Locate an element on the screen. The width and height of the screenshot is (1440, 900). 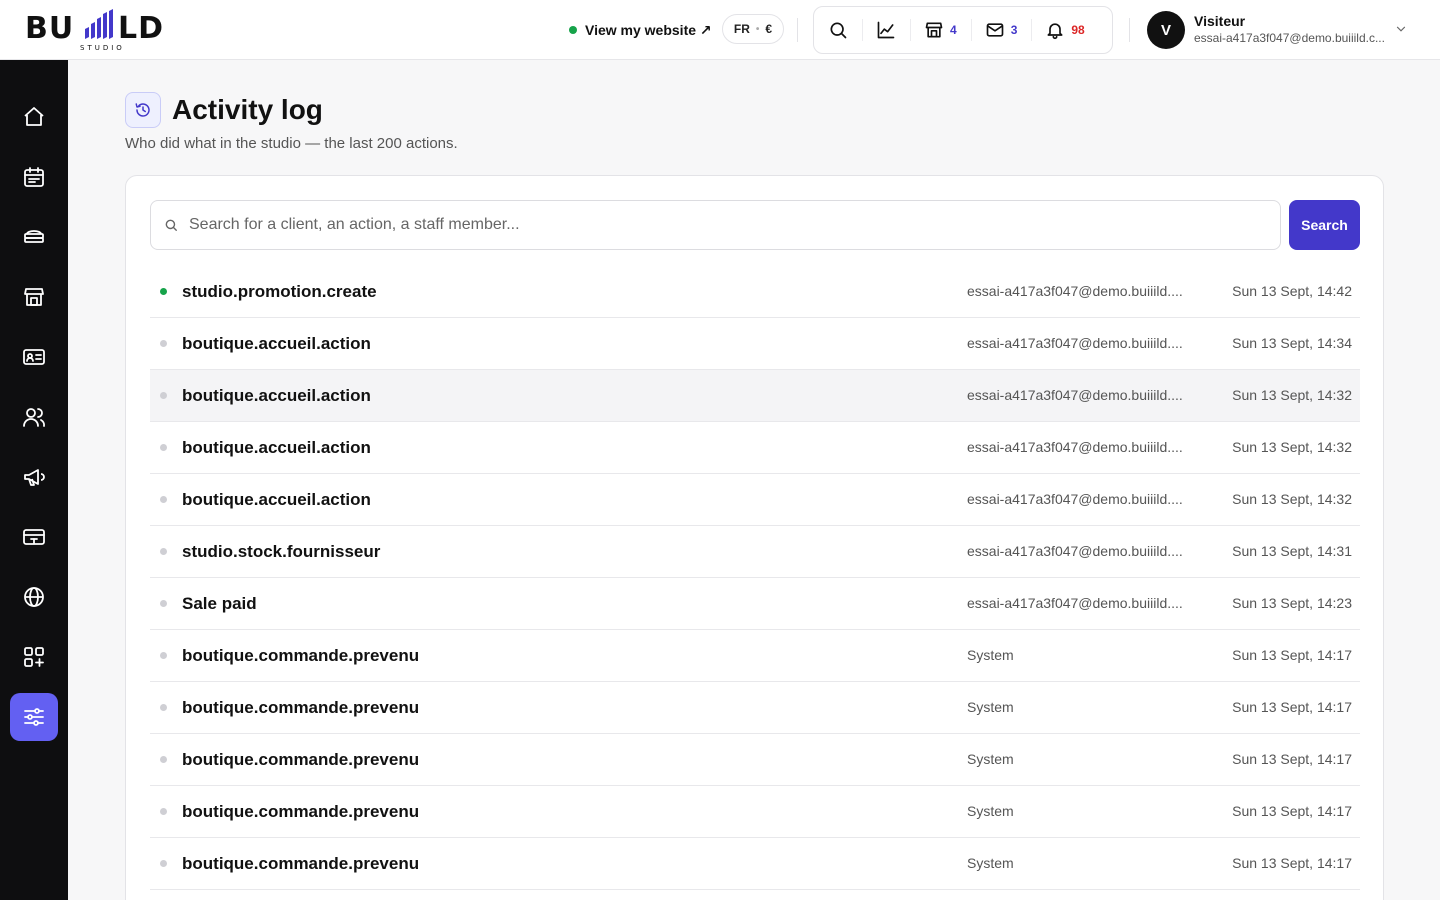
apps-icon is located at coordinates (34, 657).